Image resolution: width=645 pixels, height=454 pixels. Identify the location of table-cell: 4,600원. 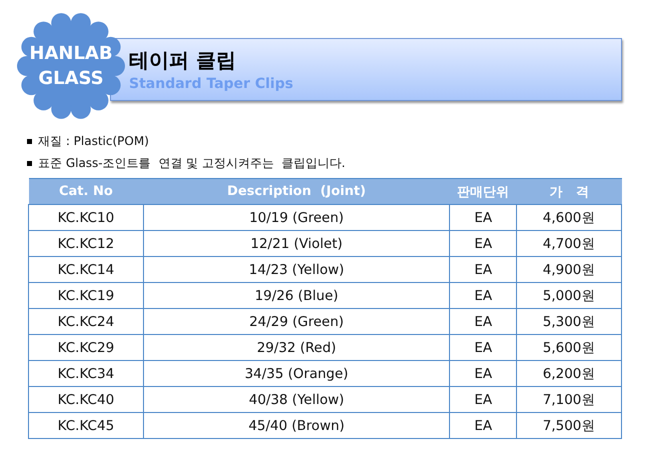
(569, 217).